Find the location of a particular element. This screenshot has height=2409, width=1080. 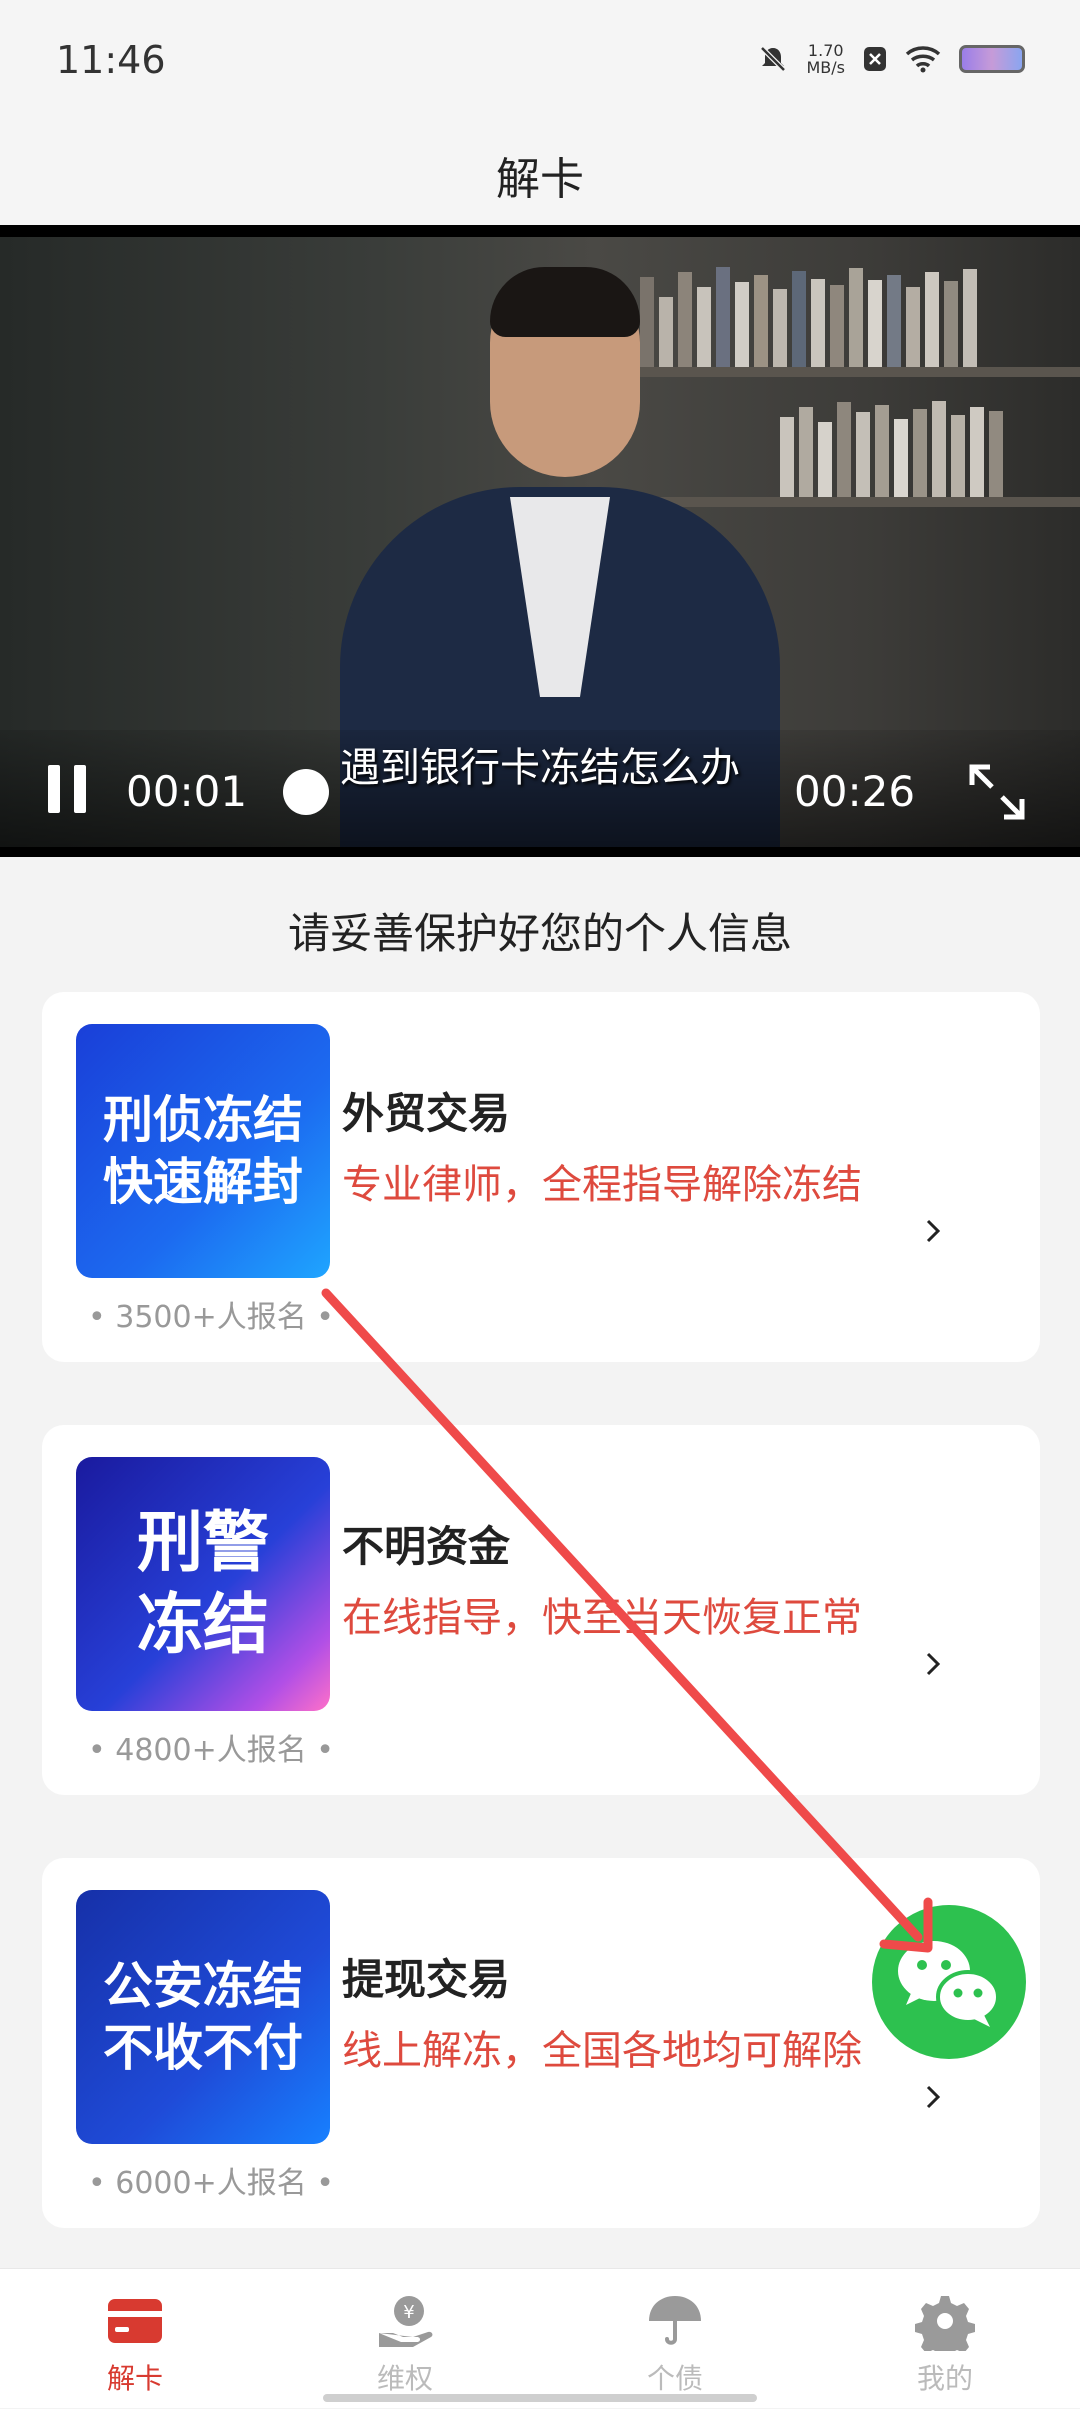

net-speed-unit: MB/s is located at coordinates (825, 67).